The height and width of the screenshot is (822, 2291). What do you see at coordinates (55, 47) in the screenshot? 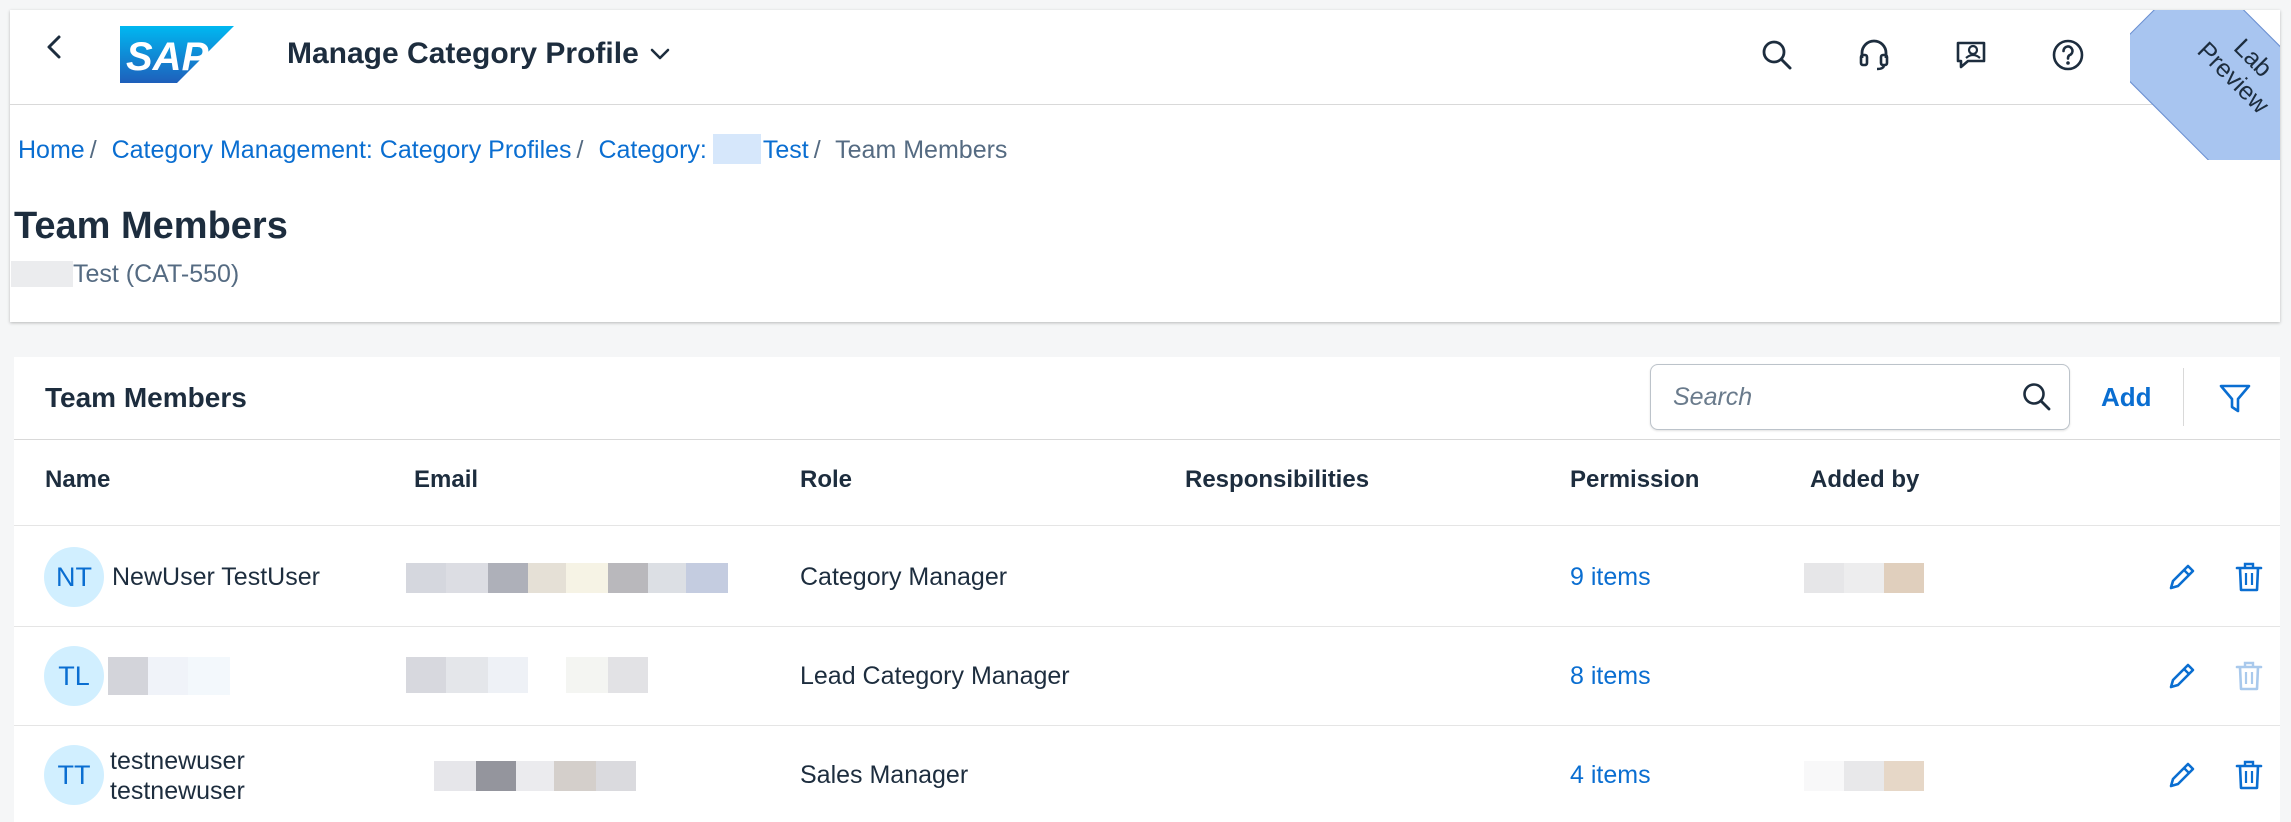
I see `back-button` at bounding box center [55, 47].